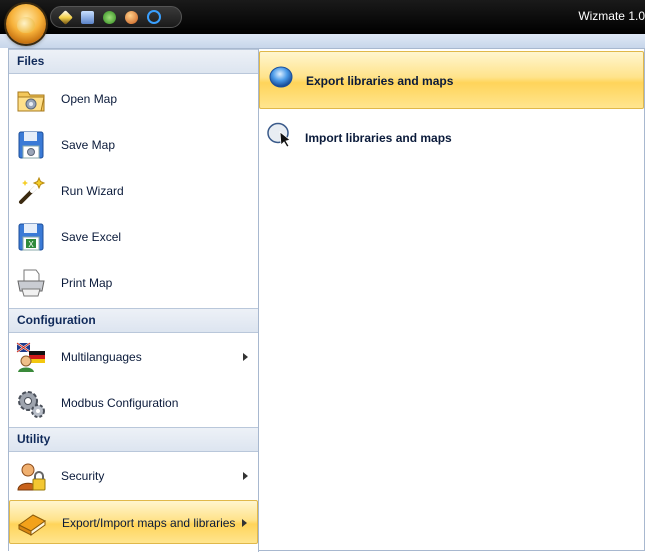  Describe the element at coordinates (109, 17) in the screenshot. I see `green-person-icon` at that location.